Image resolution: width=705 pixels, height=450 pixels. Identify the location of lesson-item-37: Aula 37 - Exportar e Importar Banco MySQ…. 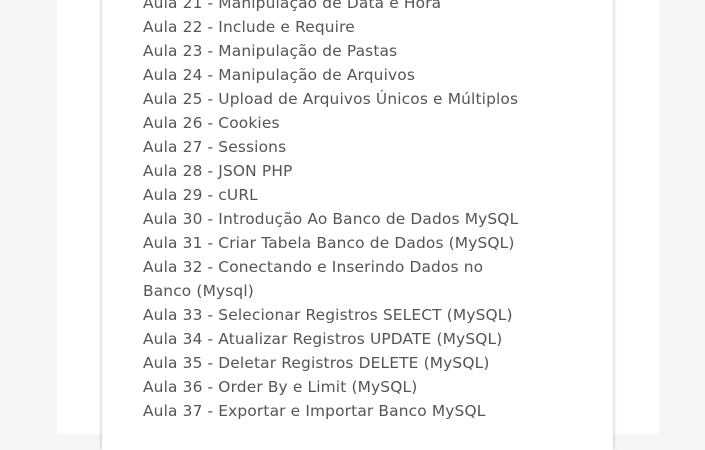
(338, 411).